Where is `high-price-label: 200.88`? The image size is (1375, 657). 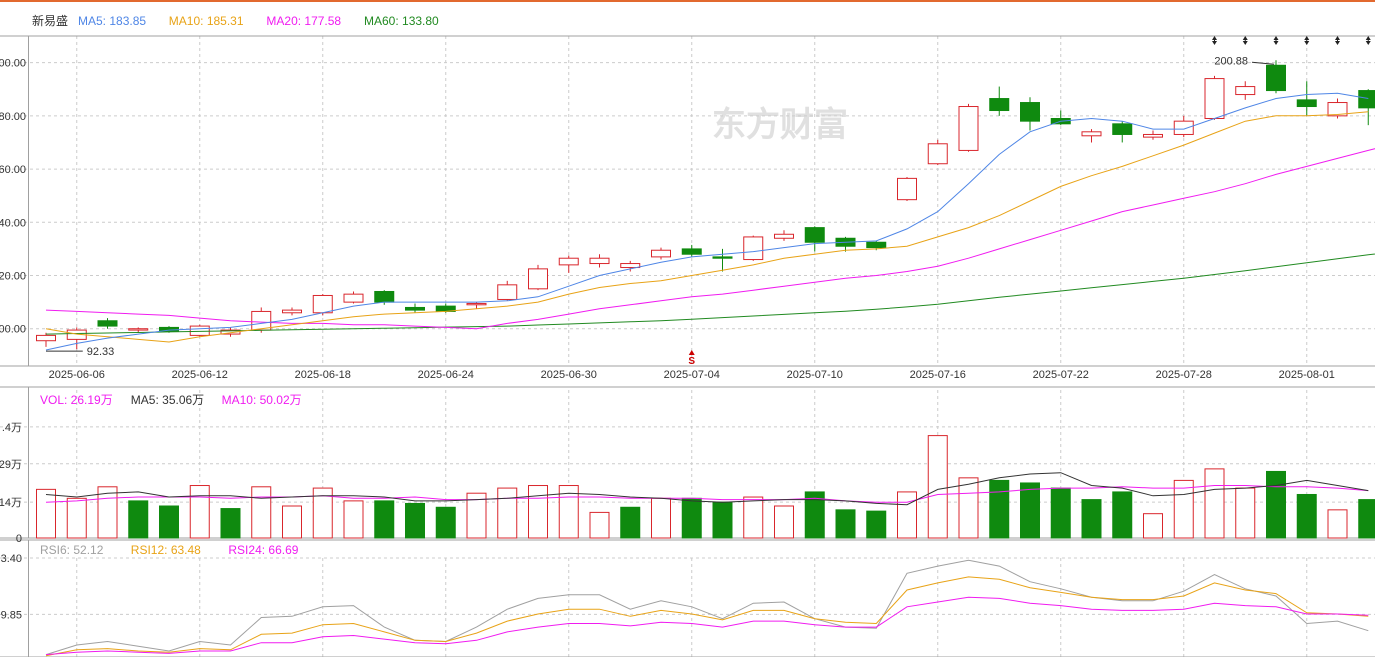
high-price-label: 200.88 is located at coordinates (1231, 61).